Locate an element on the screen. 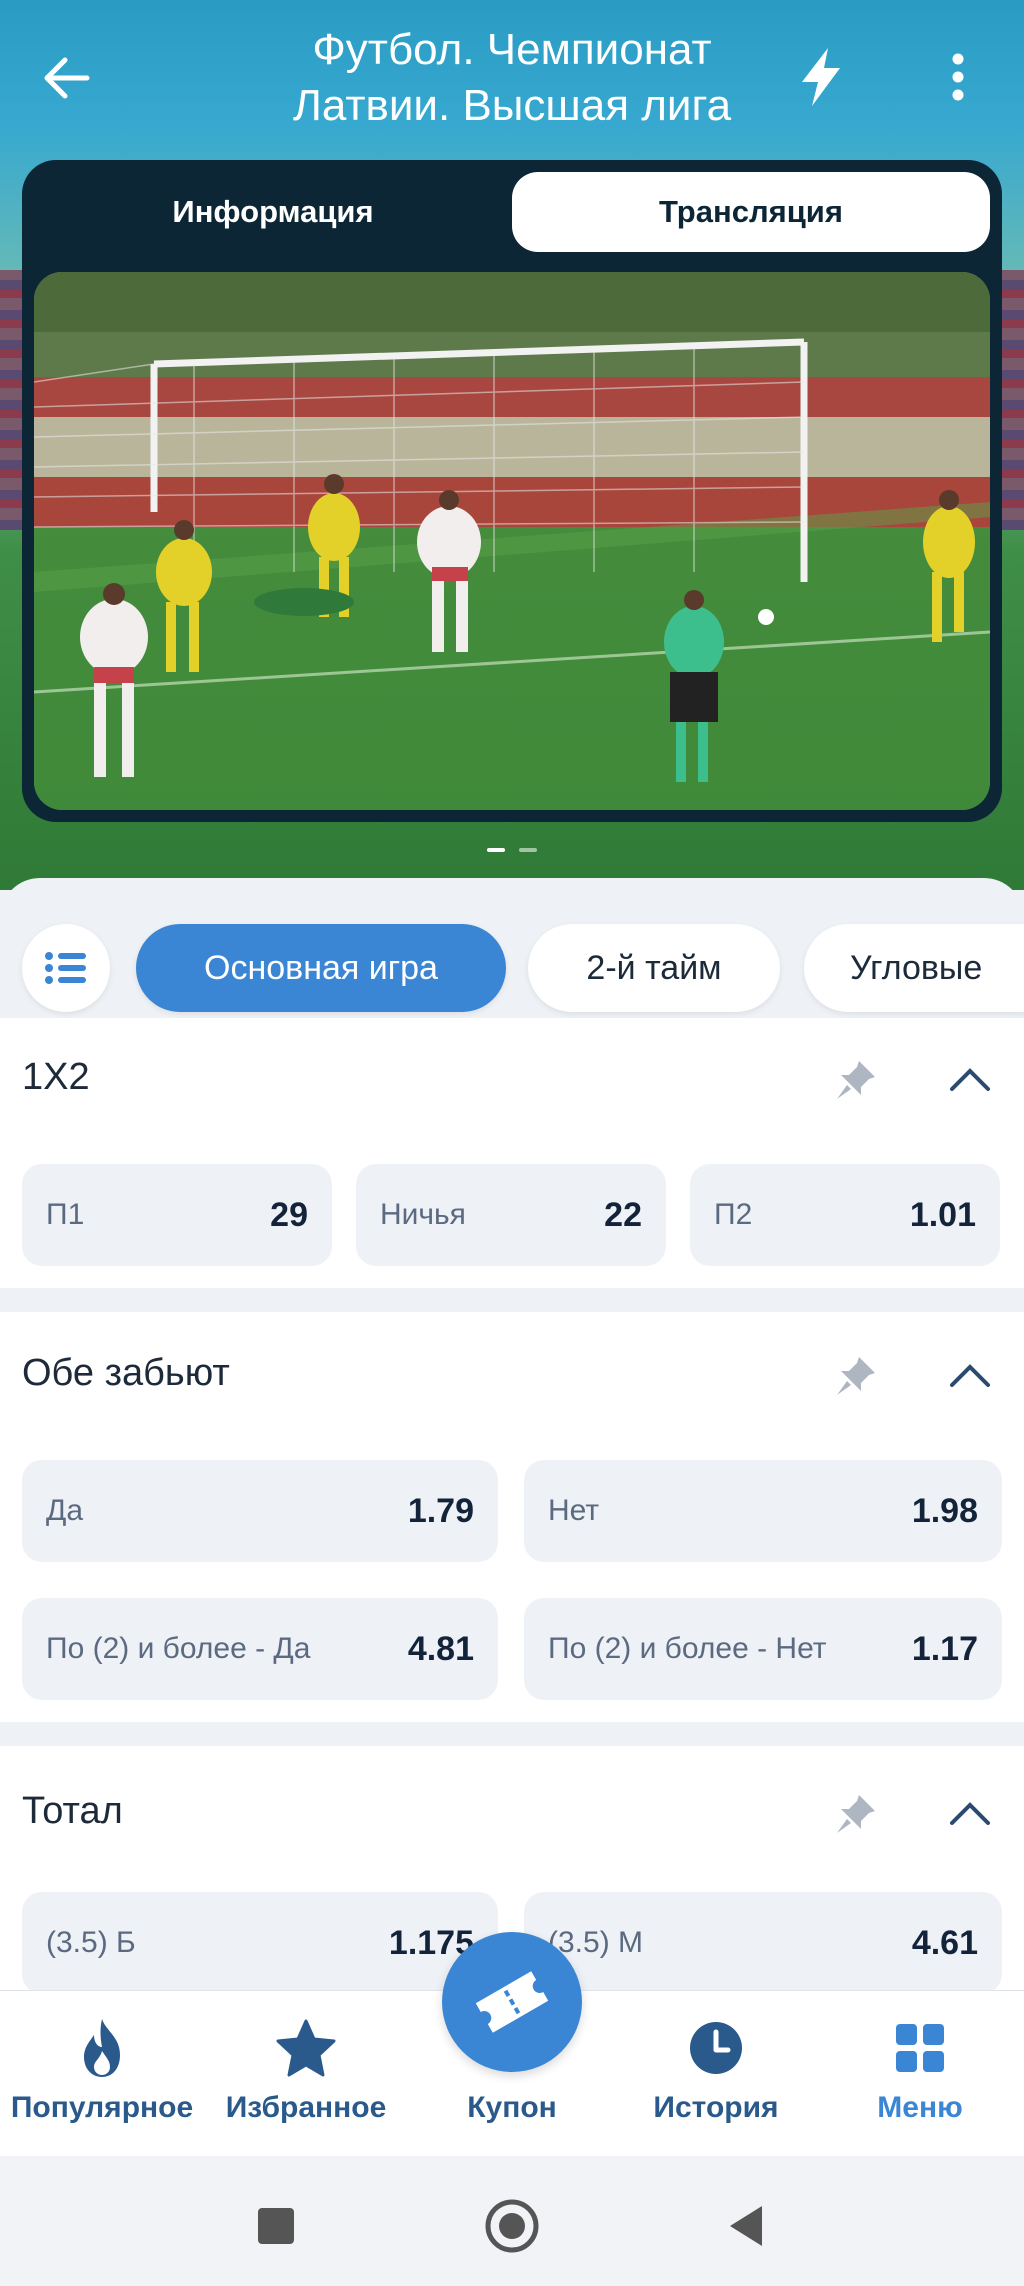  flame-icon is located at coordinates (102, 2048).